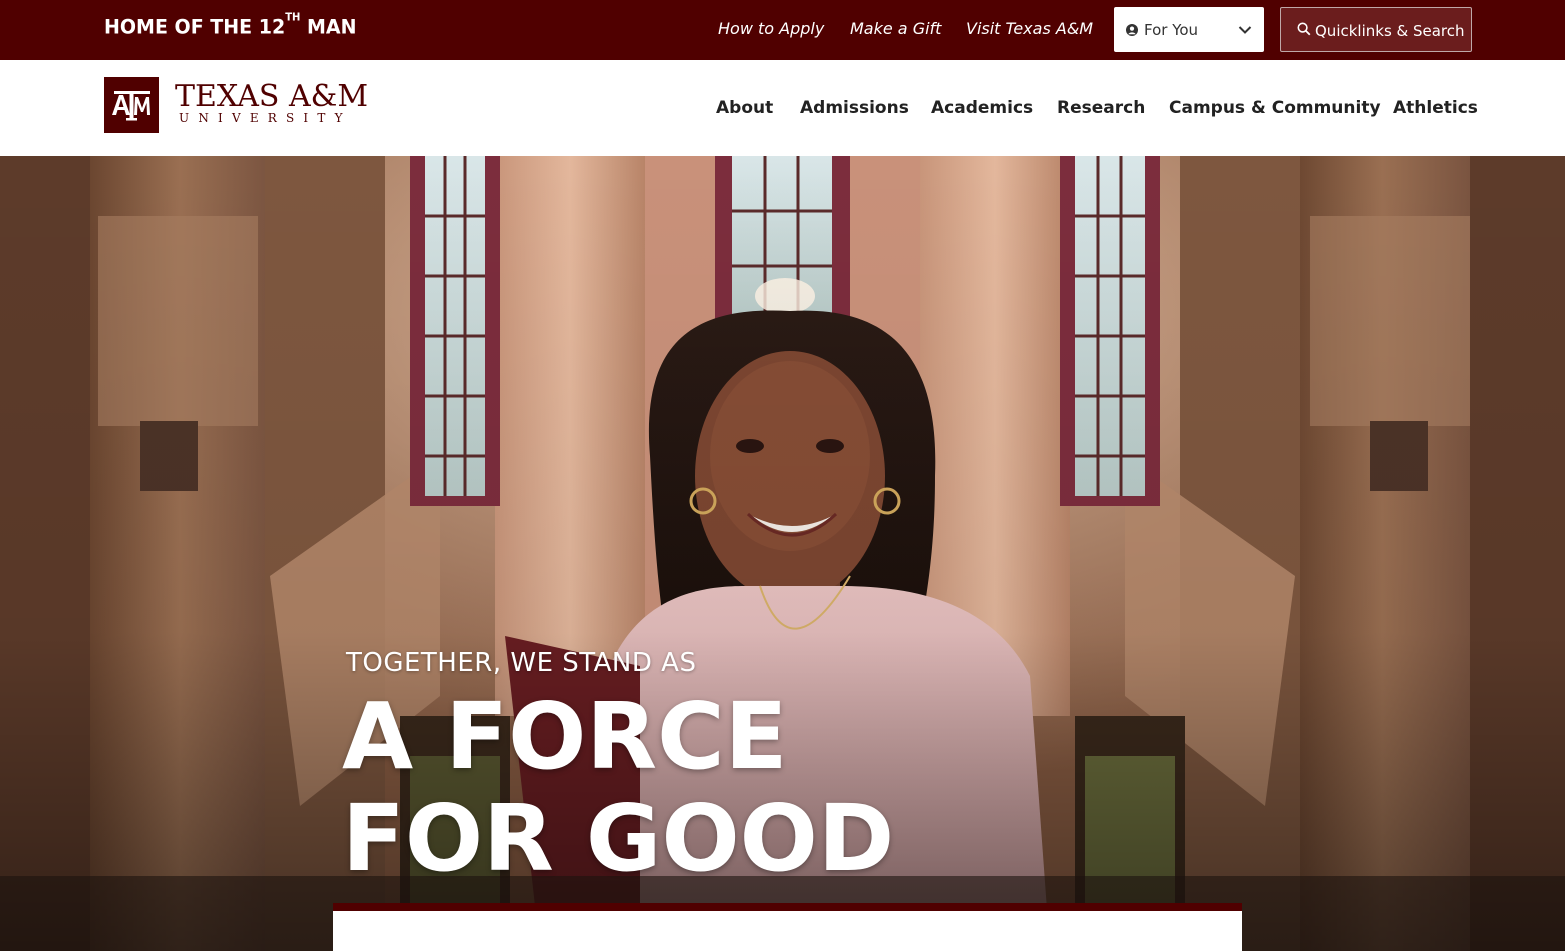  I want to click on for-you-dropdown: For You, so click(1189, 29).